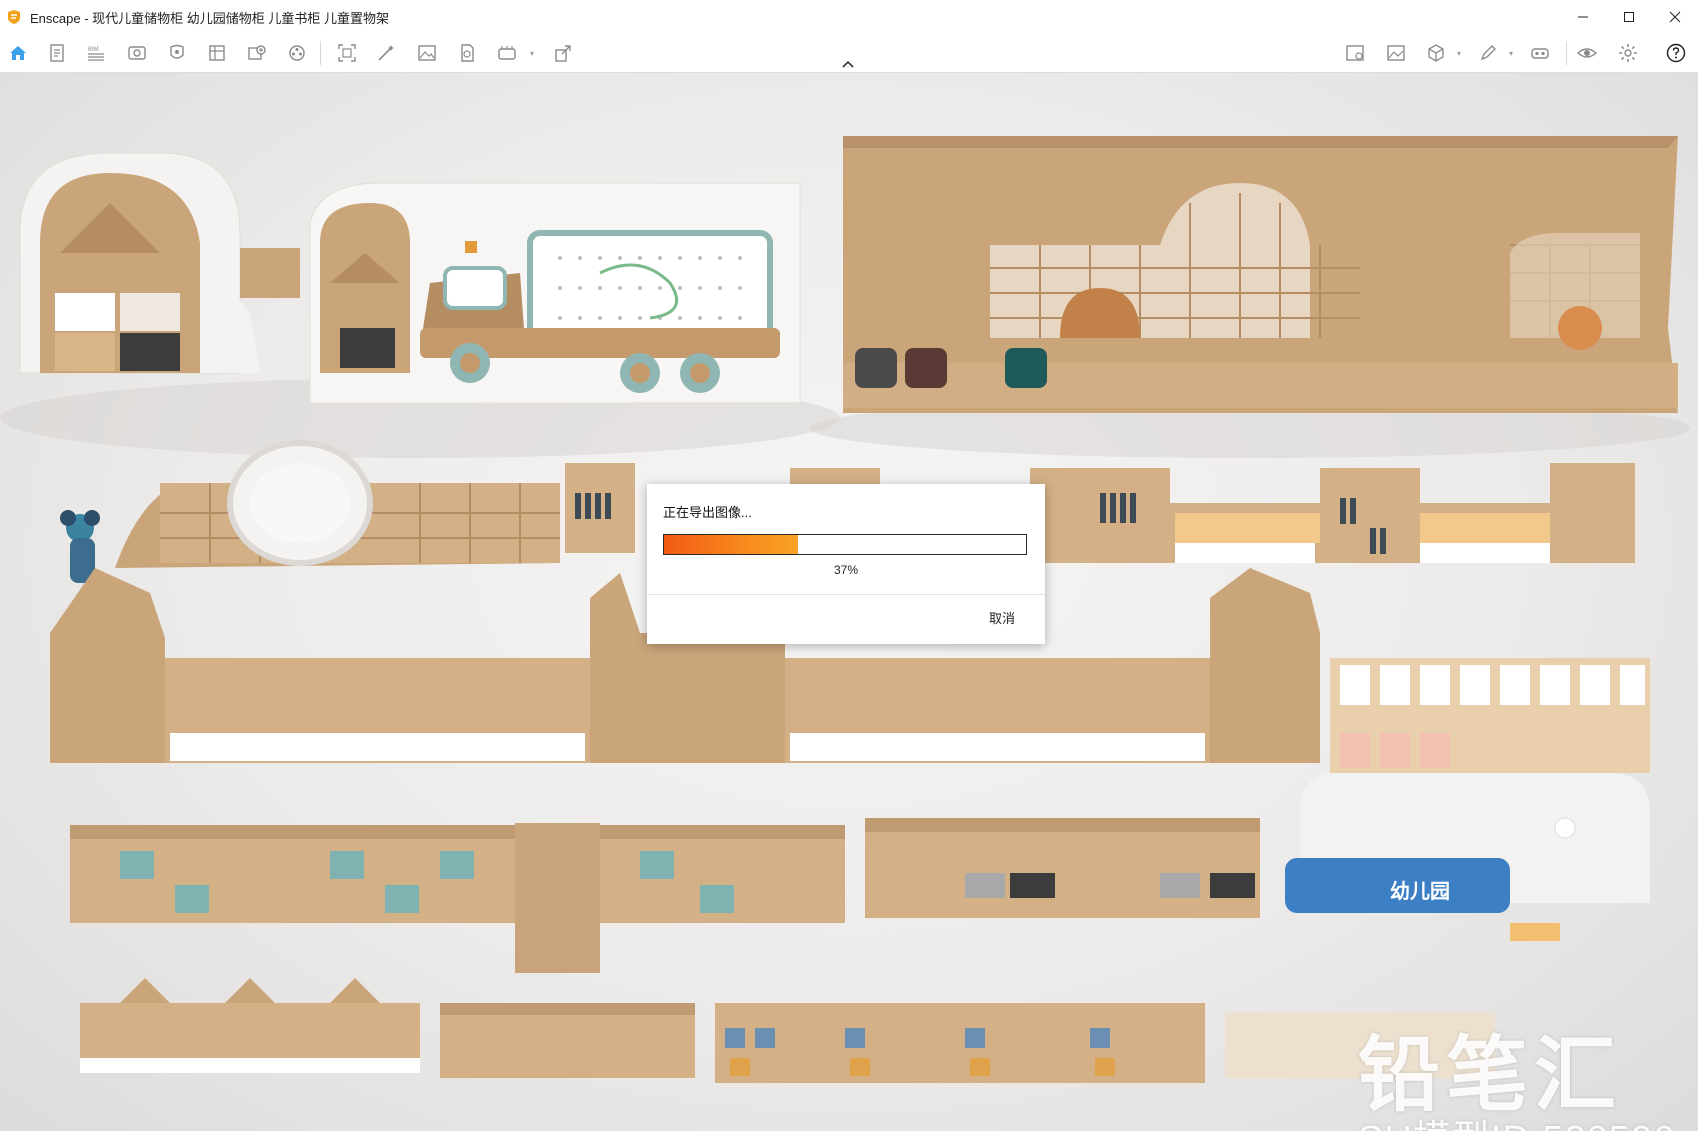 Image resolution: width=1698 pixels, height=1131 pixels. I want to click on asset-icon, so click(177, 51).